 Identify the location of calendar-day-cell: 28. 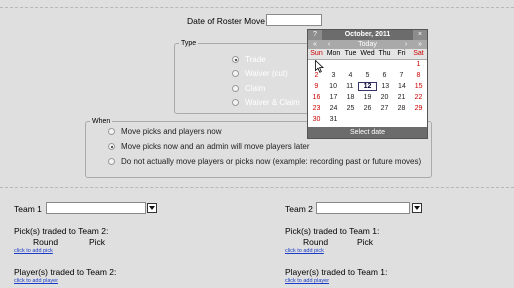
(401, 108).